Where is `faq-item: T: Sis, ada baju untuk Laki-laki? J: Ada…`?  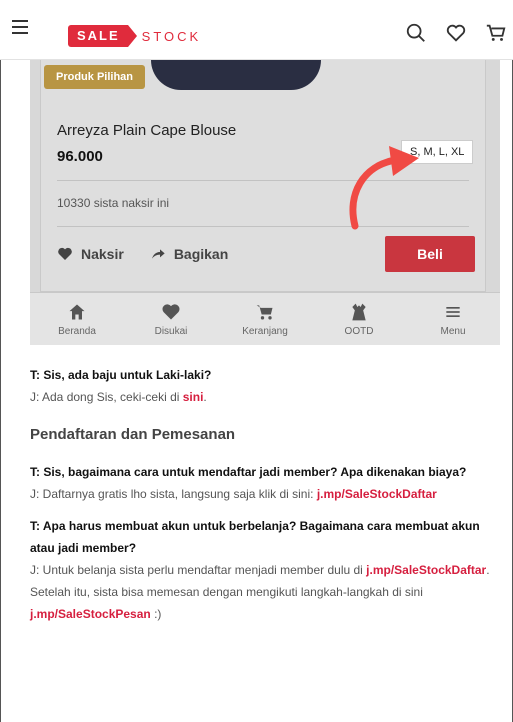 faq-item: T: Sis, ada baju untuk Laki-laki? J: Ada… is located at coordinates (267, 386).